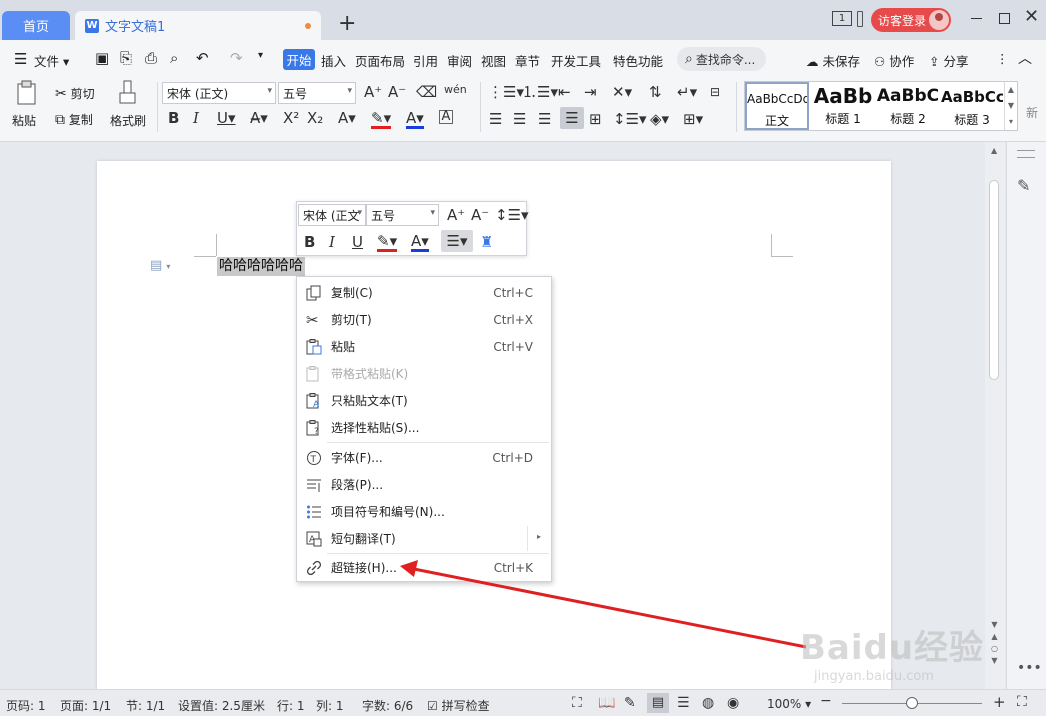 This screenshot has width=1046, height=716. What do you see at coordinates (976, 18) in the screenshot?
I see `minimize-icon` at bounding box center [976, 18].